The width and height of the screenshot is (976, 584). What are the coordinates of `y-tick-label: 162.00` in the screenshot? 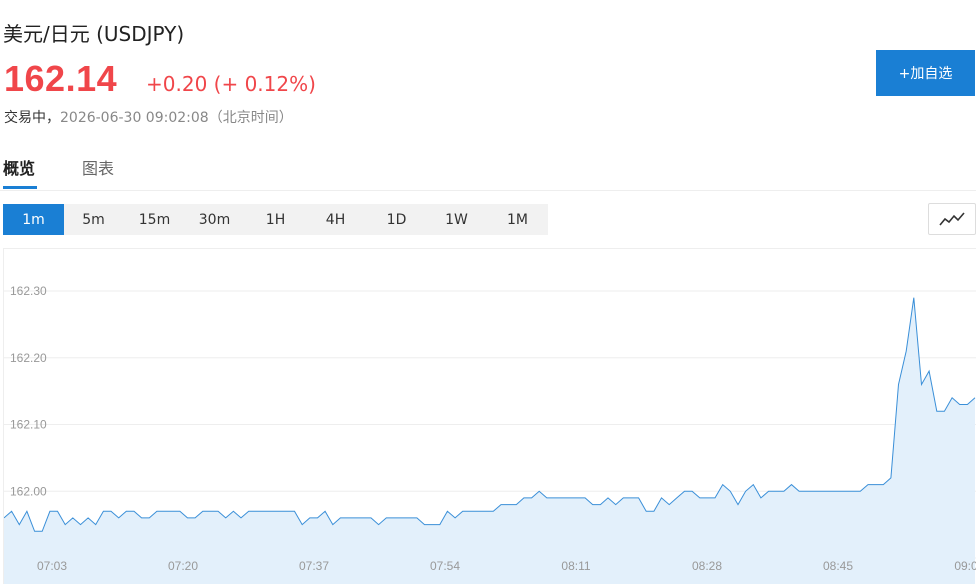 It's located at (28, 491).